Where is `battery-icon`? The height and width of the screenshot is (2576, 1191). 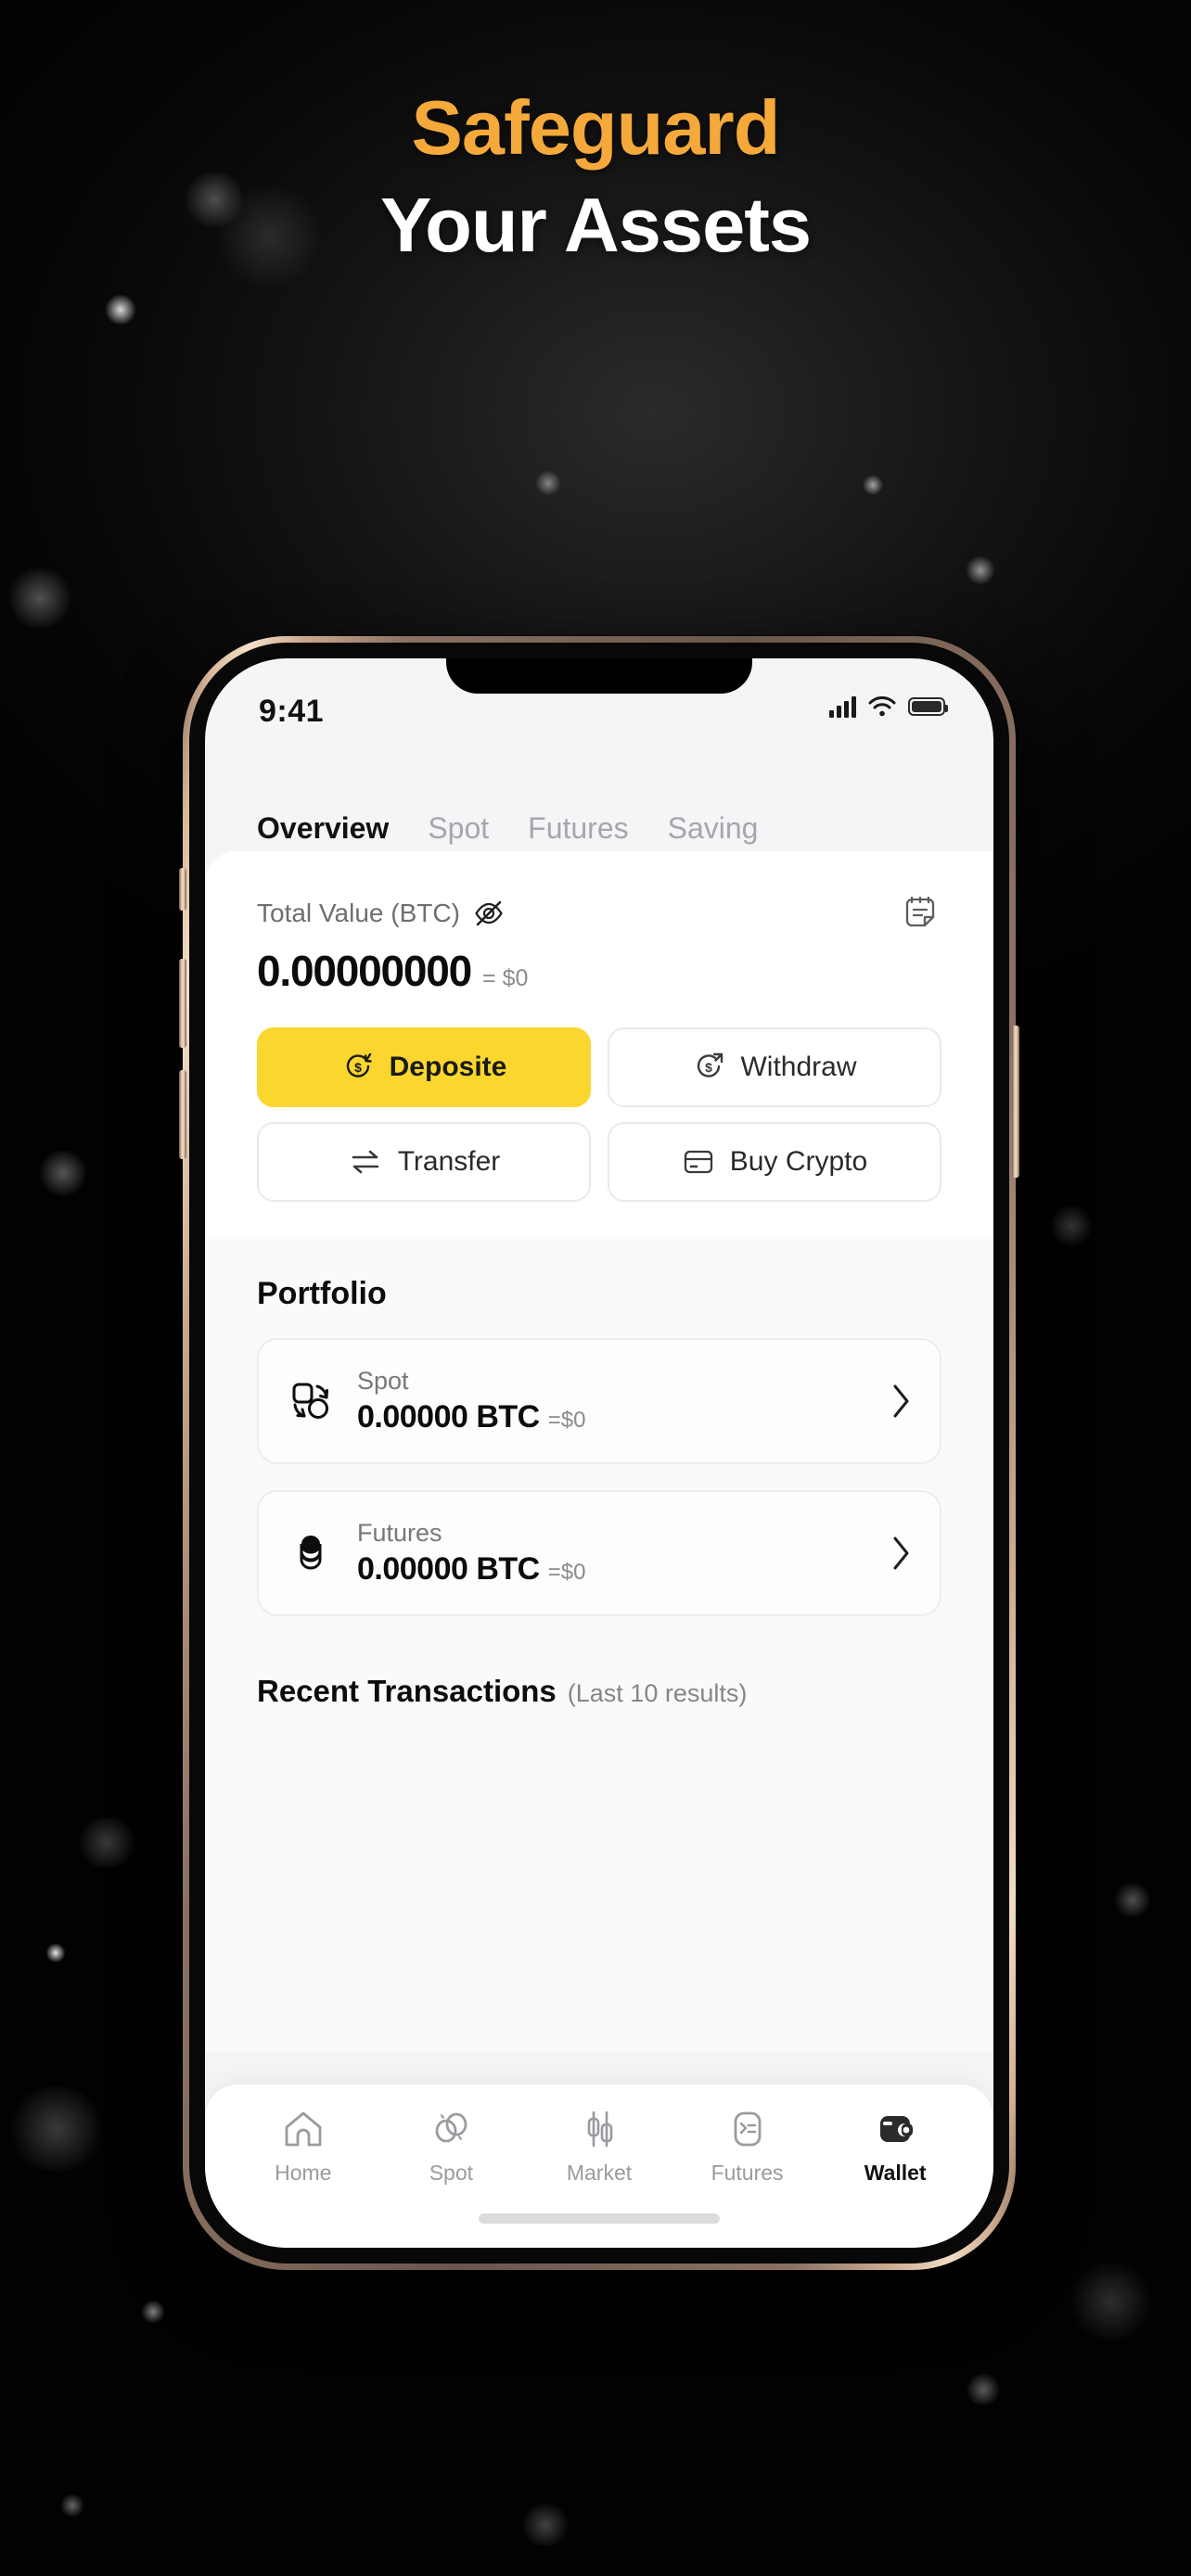
battery-icon is located at coordinates (928, 706).